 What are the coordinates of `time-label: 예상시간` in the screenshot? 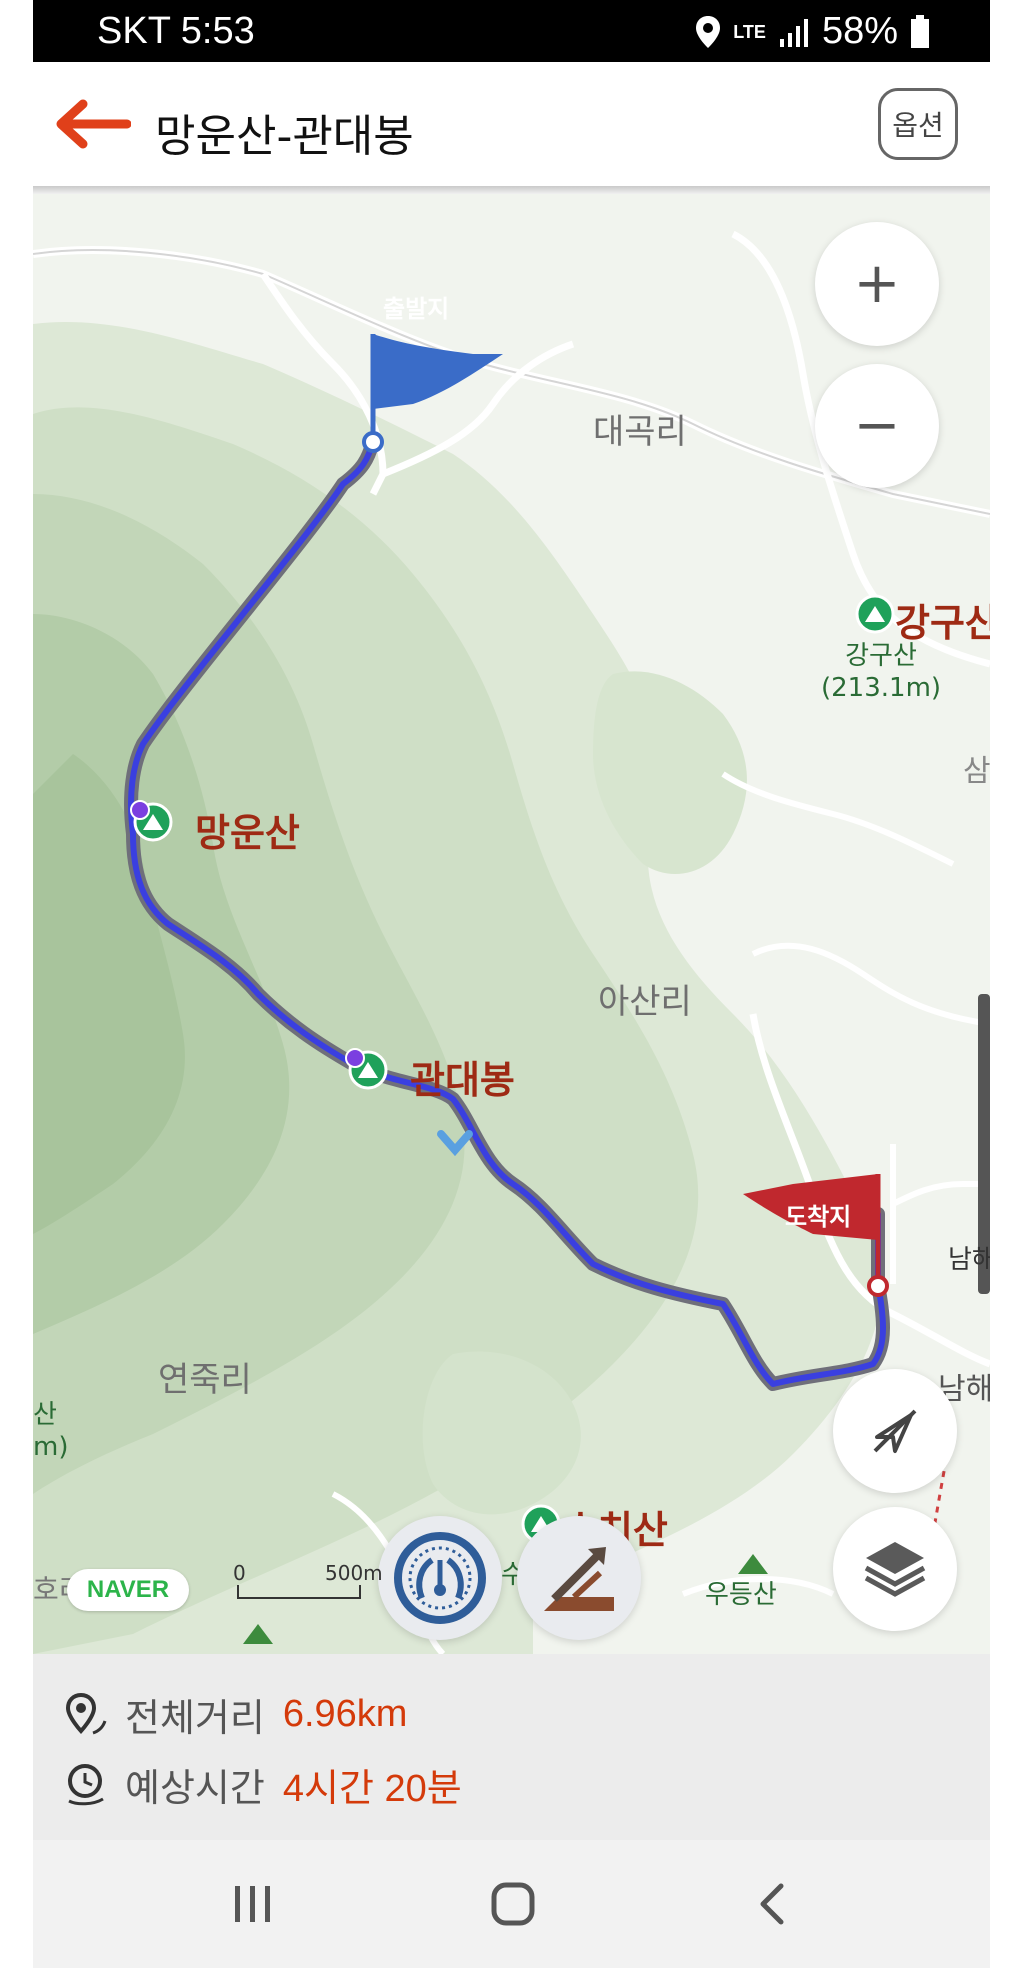 It's located at (195, 1787).